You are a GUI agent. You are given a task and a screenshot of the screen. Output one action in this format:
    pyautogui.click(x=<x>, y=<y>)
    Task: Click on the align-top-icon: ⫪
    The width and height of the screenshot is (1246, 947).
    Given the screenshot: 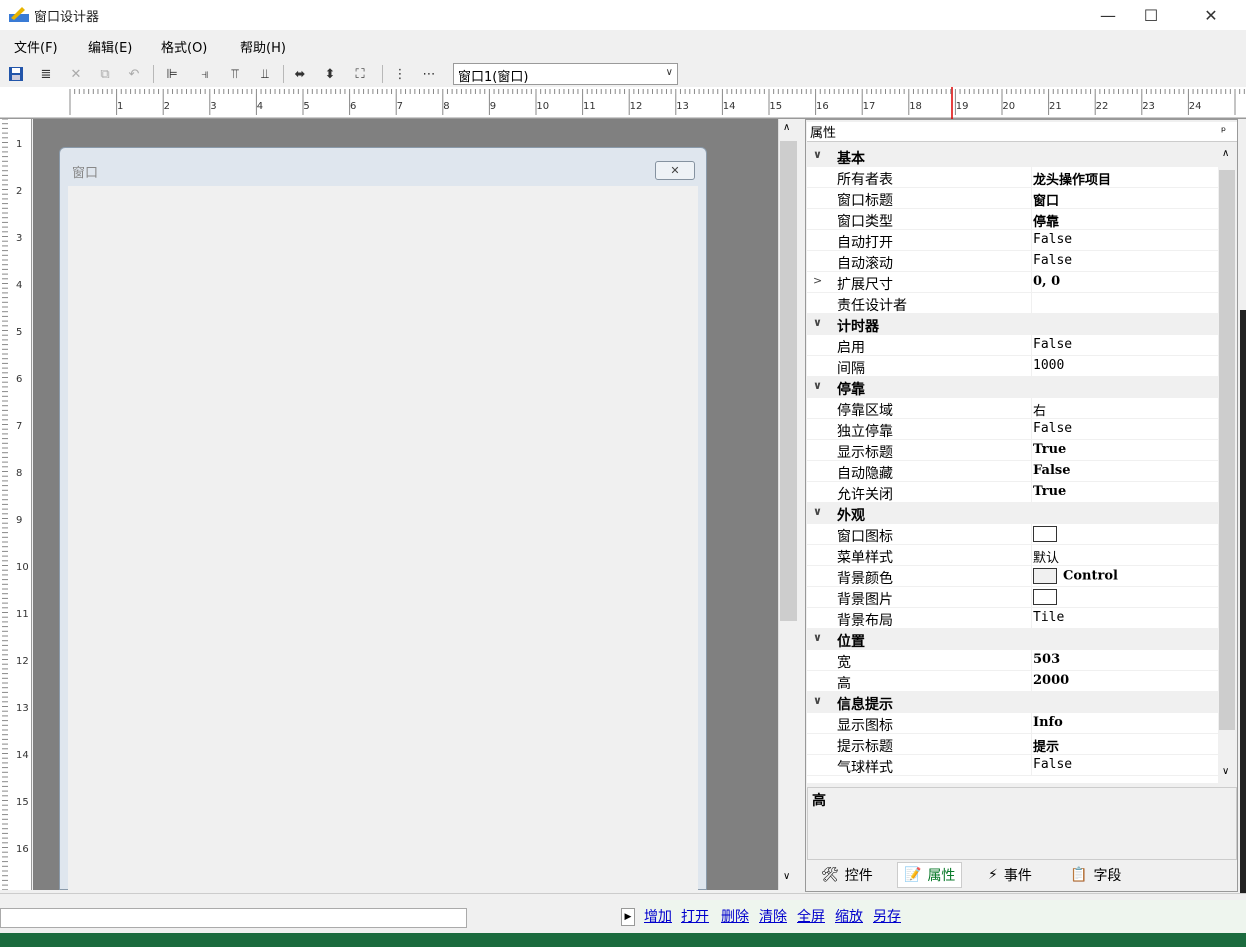 What is the action you would take?
    pyautogui.click(x=235, y=74)
    